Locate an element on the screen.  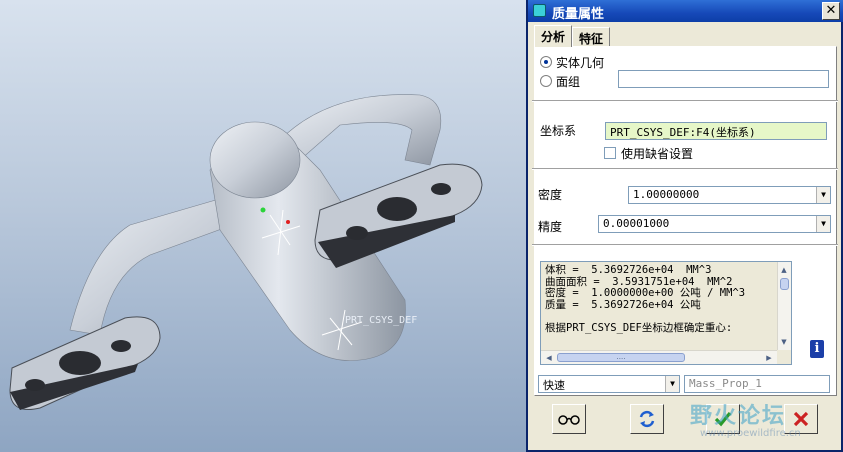
scroll-right-icon: ▶ is located at coordinates (769, 358).